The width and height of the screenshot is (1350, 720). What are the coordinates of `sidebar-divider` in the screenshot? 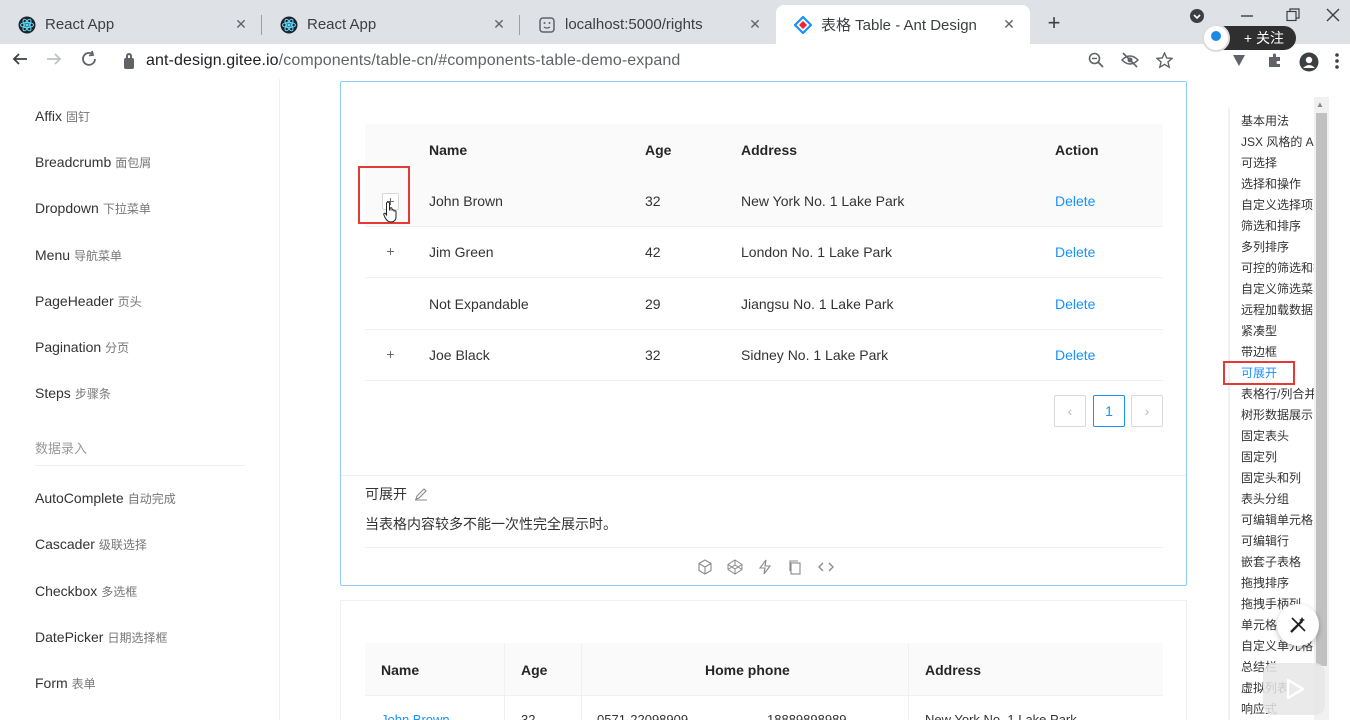 It's located at (140, 465).